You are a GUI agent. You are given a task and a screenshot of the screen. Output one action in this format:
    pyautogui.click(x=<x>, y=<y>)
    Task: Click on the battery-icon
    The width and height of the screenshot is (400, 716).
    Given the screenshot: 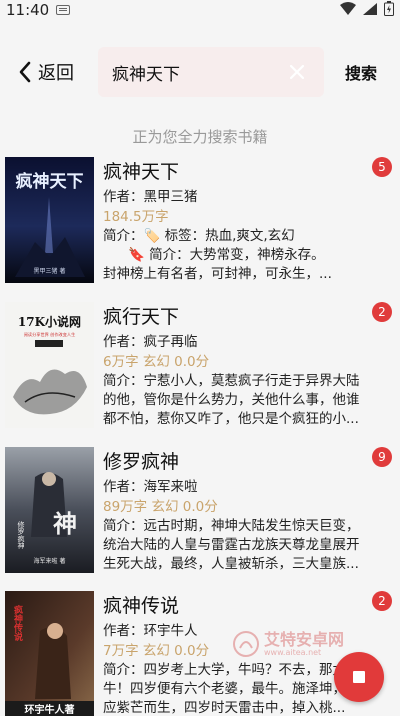 What is the action you would take?
    pyautogui.click(x=389, y=8)
    